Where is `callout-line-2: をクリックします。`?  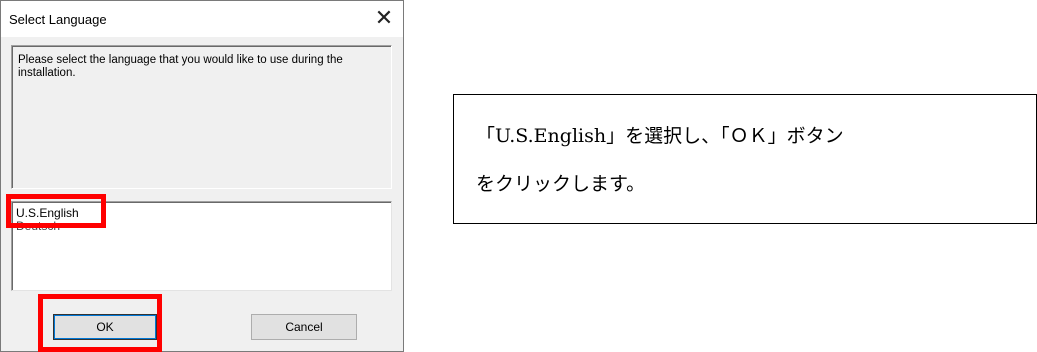
callout-line-2: をクリックします。 is located at coordinates (561, 184).